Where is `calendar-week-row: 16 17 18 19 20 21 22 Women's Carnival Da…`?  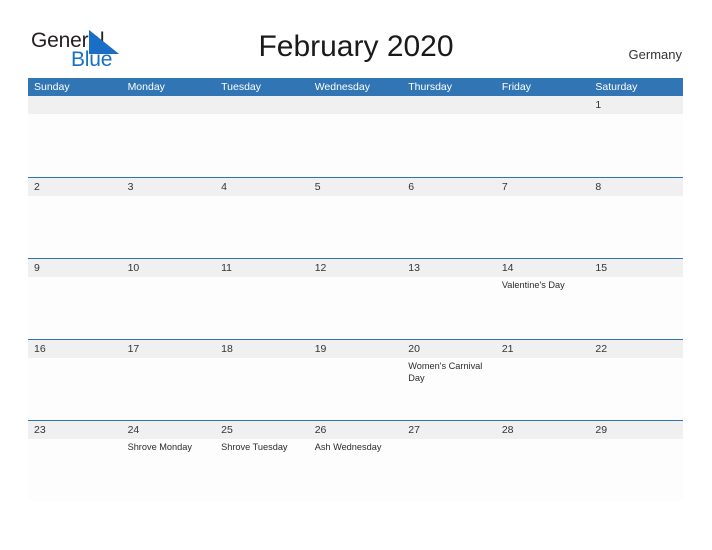
calendar-week-row: 16 17 18 19 20 21 22 Women's Carnival Da… is located at coordinates (355, 379).